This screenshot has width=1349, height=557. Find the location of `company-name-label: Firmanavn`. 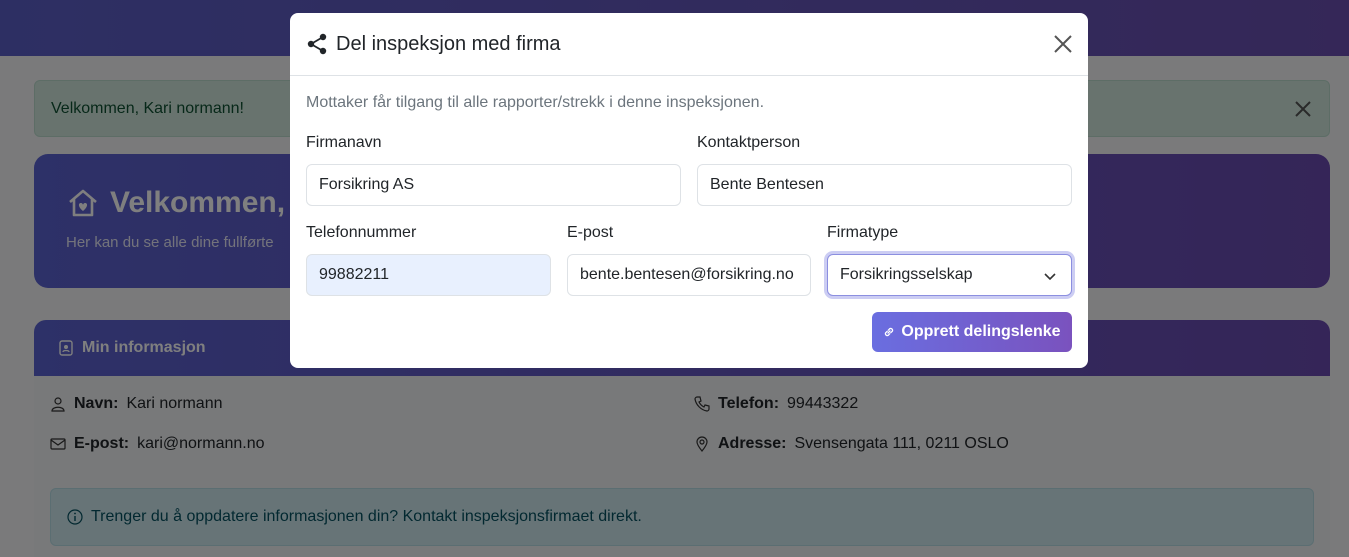

company-name-label: Firmanavn is located at coordinates (344, 142).